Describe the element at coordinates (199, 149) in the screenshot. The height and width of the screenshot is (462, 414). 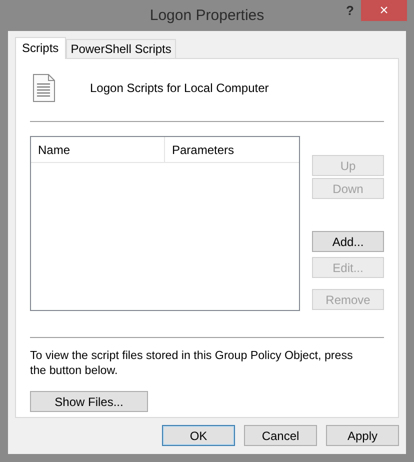
I see `column-header: Parameters` at that location.